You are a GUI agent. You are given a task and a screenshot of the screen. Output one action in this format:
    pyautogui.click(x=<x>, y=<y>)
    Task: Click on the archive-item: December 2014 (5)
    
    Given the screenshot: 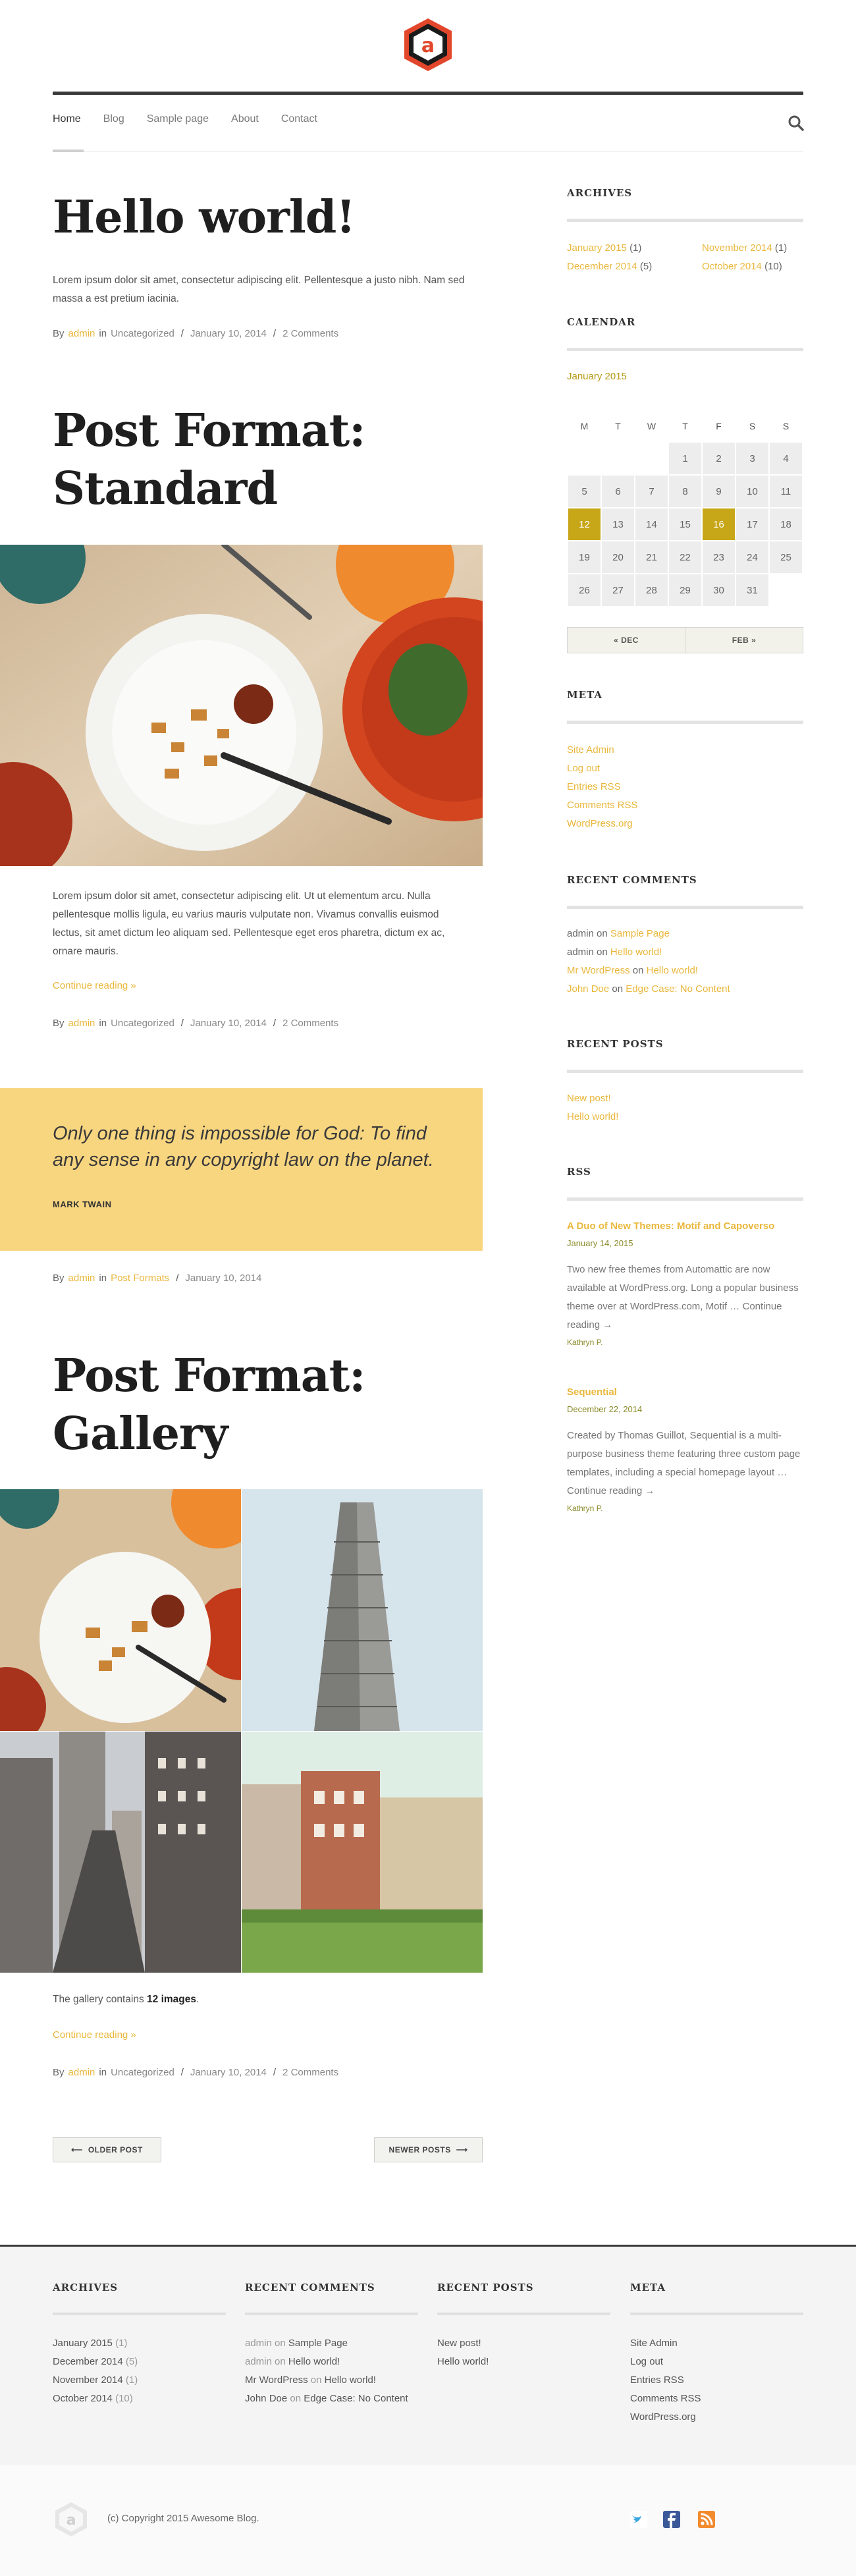 What is the action you would take?
    pyautogui.click(x=609, y=267)
    